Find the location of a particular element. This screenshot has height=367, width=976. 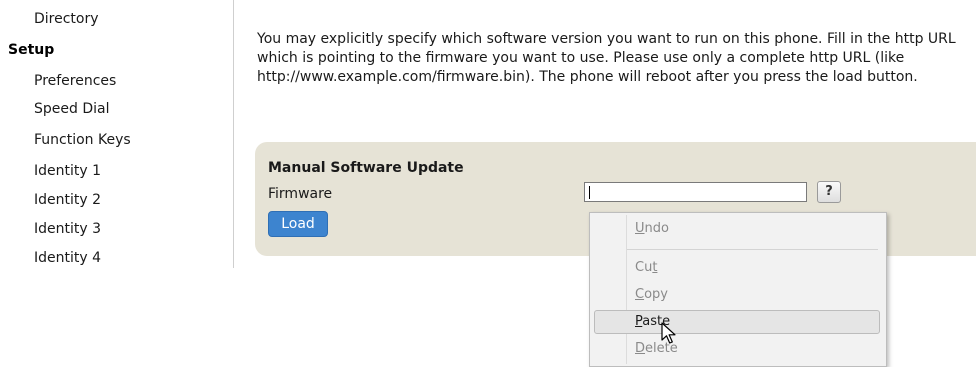

menu-separator is located at coordinates (752, 249).